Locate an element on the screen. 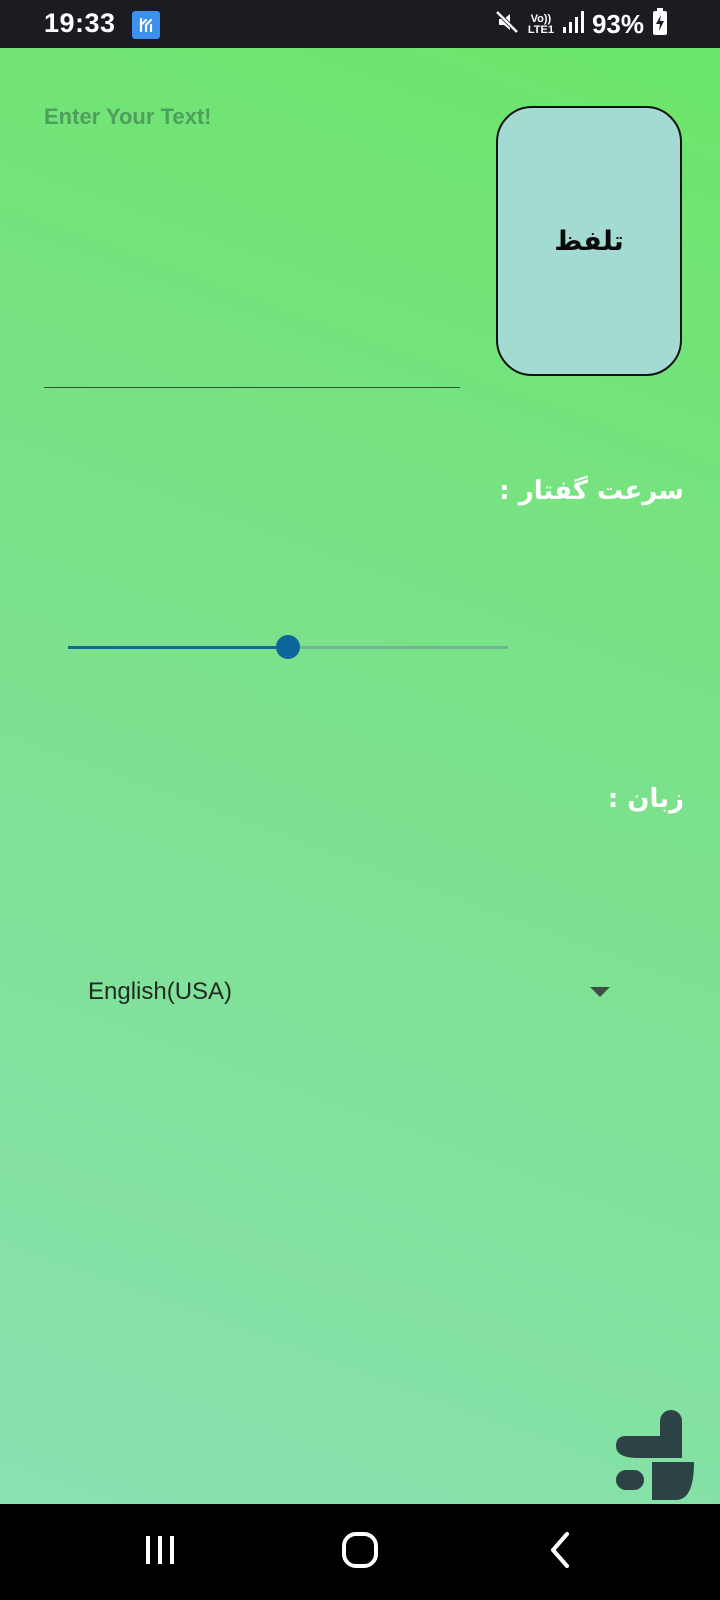  recent-apps-button is located at coordinates (160, 1552).